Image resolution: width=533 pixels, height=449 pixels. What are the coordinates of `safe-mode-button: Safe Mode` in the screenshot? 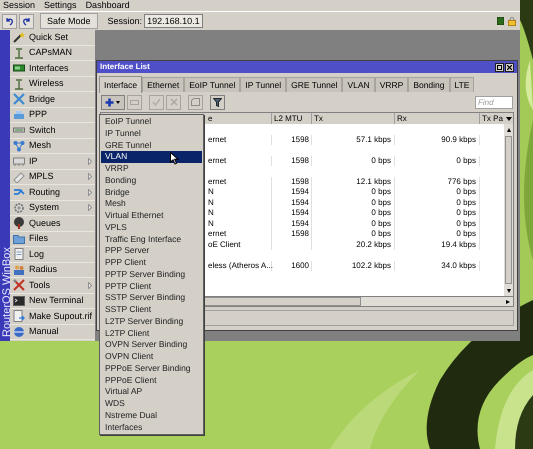 It's located at (69, 21).